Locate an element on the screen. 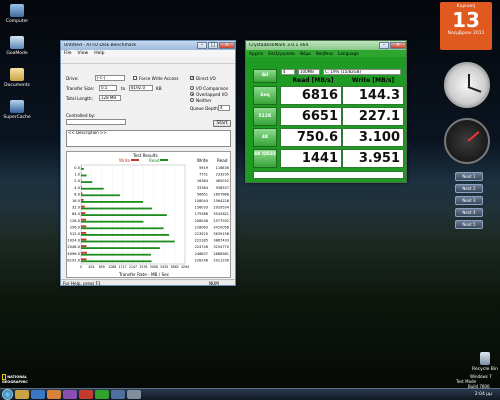 This screenshot has width=500, height=400. taskbar-app-icon is located at coordinates (70, 394).